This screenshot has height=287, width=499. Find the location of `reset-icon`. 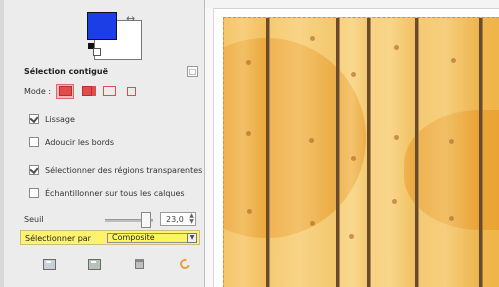

reset-icon is located at coordinates (185, 264).